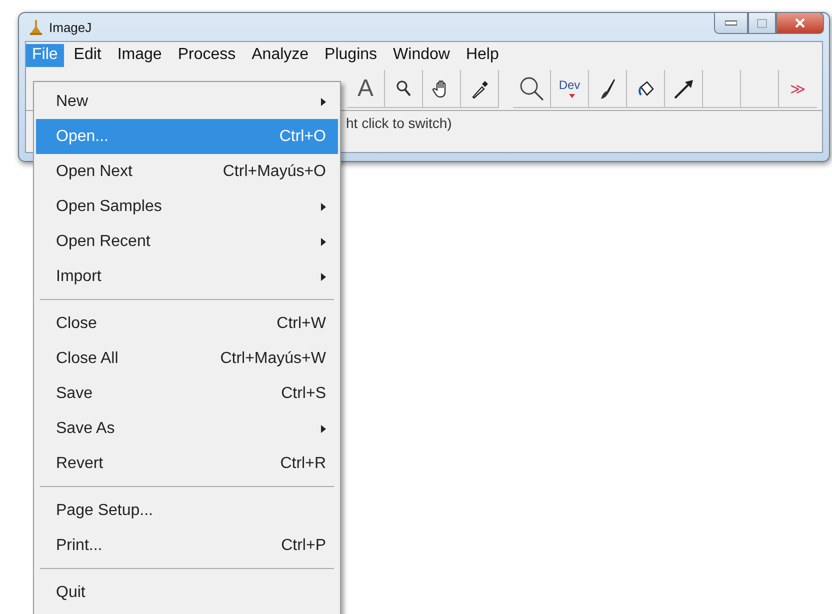 Image resolution: width=832 pixels, height=614 pixels. I want to click on menu-item: Open Recent, so click(187, 241).